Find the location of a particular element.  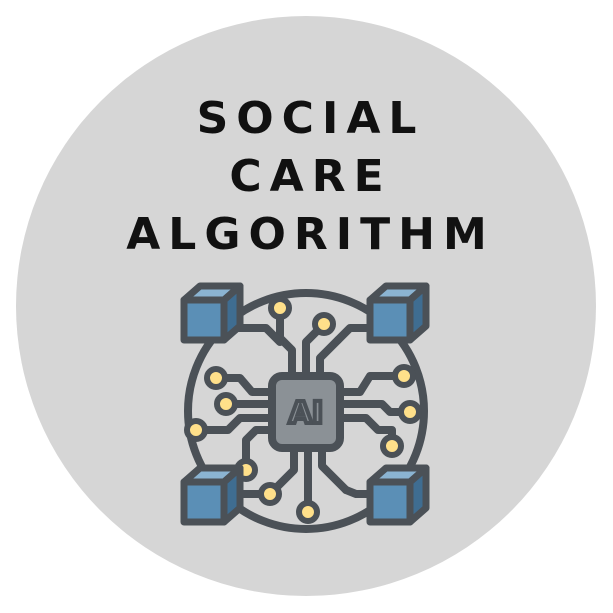

ai-chip: AI is located at coordinates (306, 412).